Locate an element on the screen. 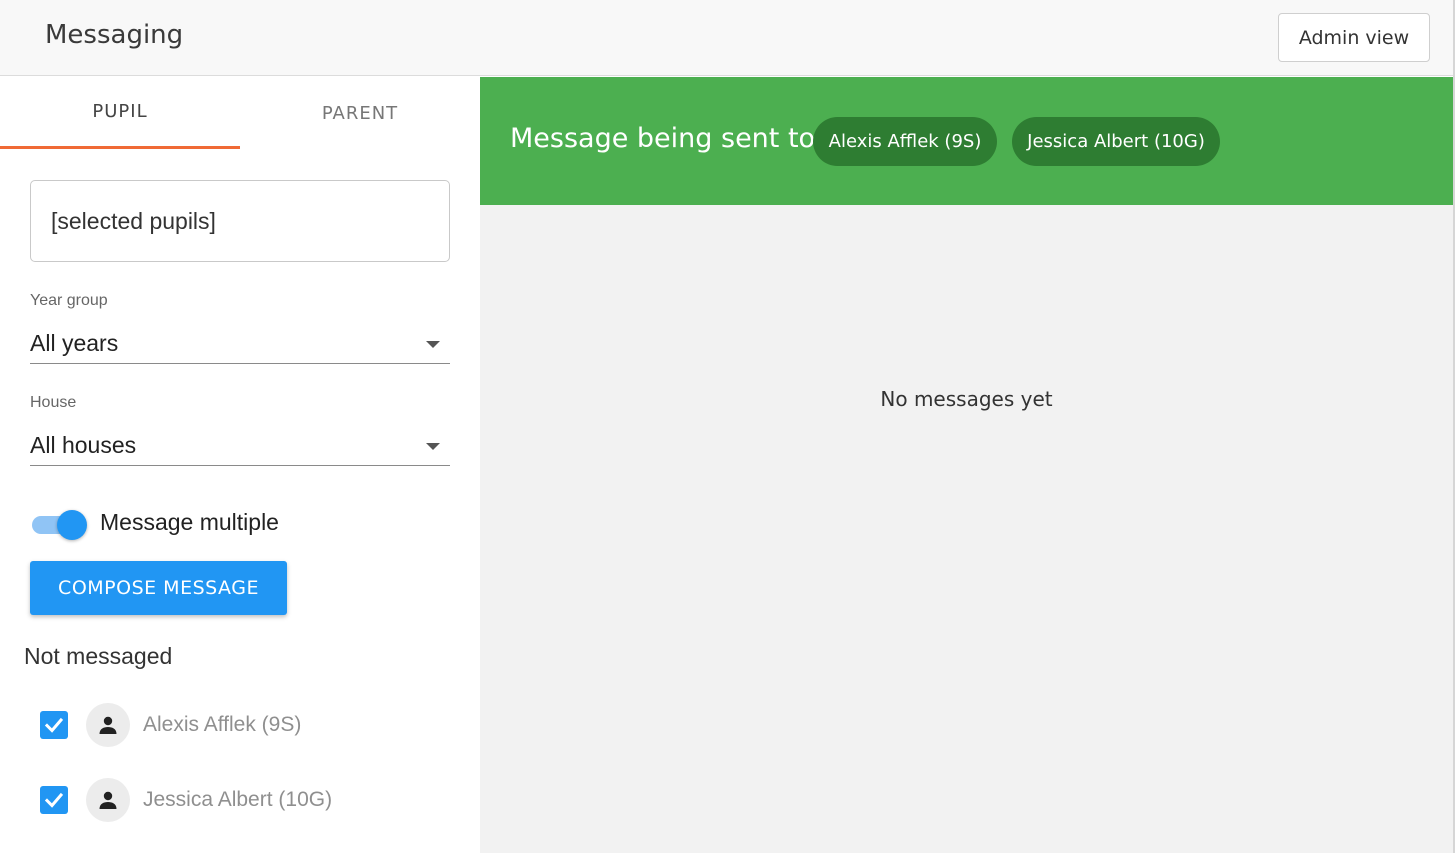 This screenshot has height=853, width=1455. pupil-name: Alexis Afflek (9S) is located at coordinates (222, 724).